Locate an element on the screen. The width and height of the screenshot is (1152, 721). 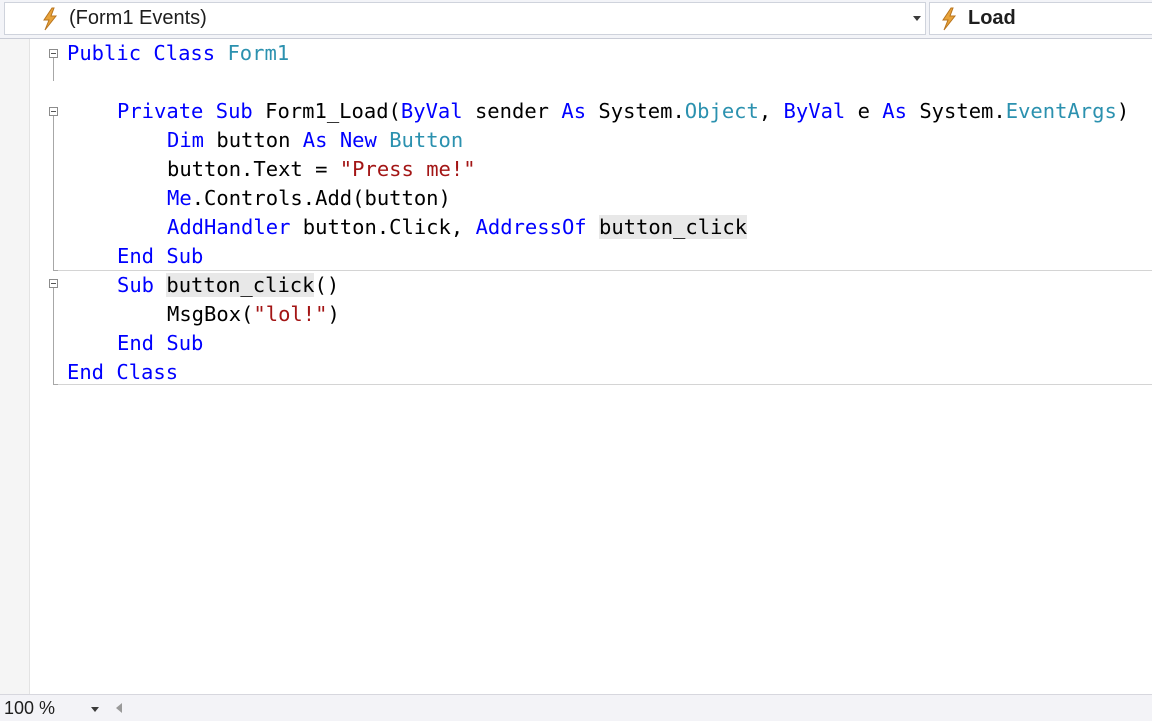
object-selector-label: (Form1 Events) is located at coordinates (138, 18).